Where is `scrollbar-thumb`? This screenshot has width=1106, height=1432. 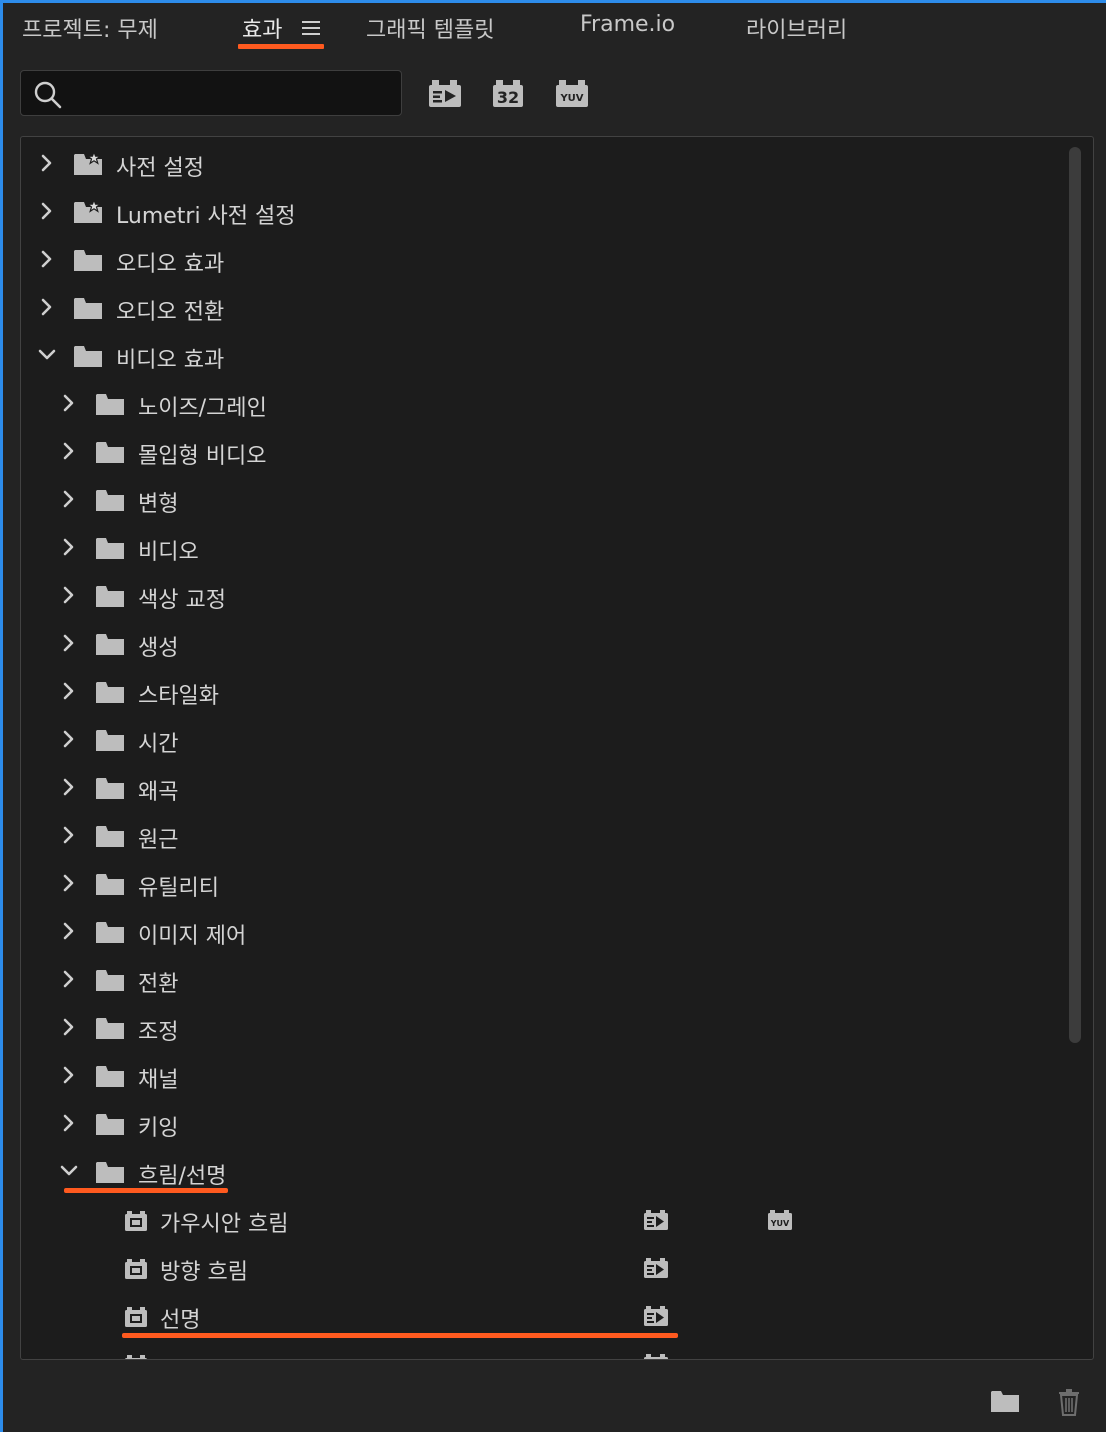 scrollbar-thumb is located at coordinates (1075, 595).